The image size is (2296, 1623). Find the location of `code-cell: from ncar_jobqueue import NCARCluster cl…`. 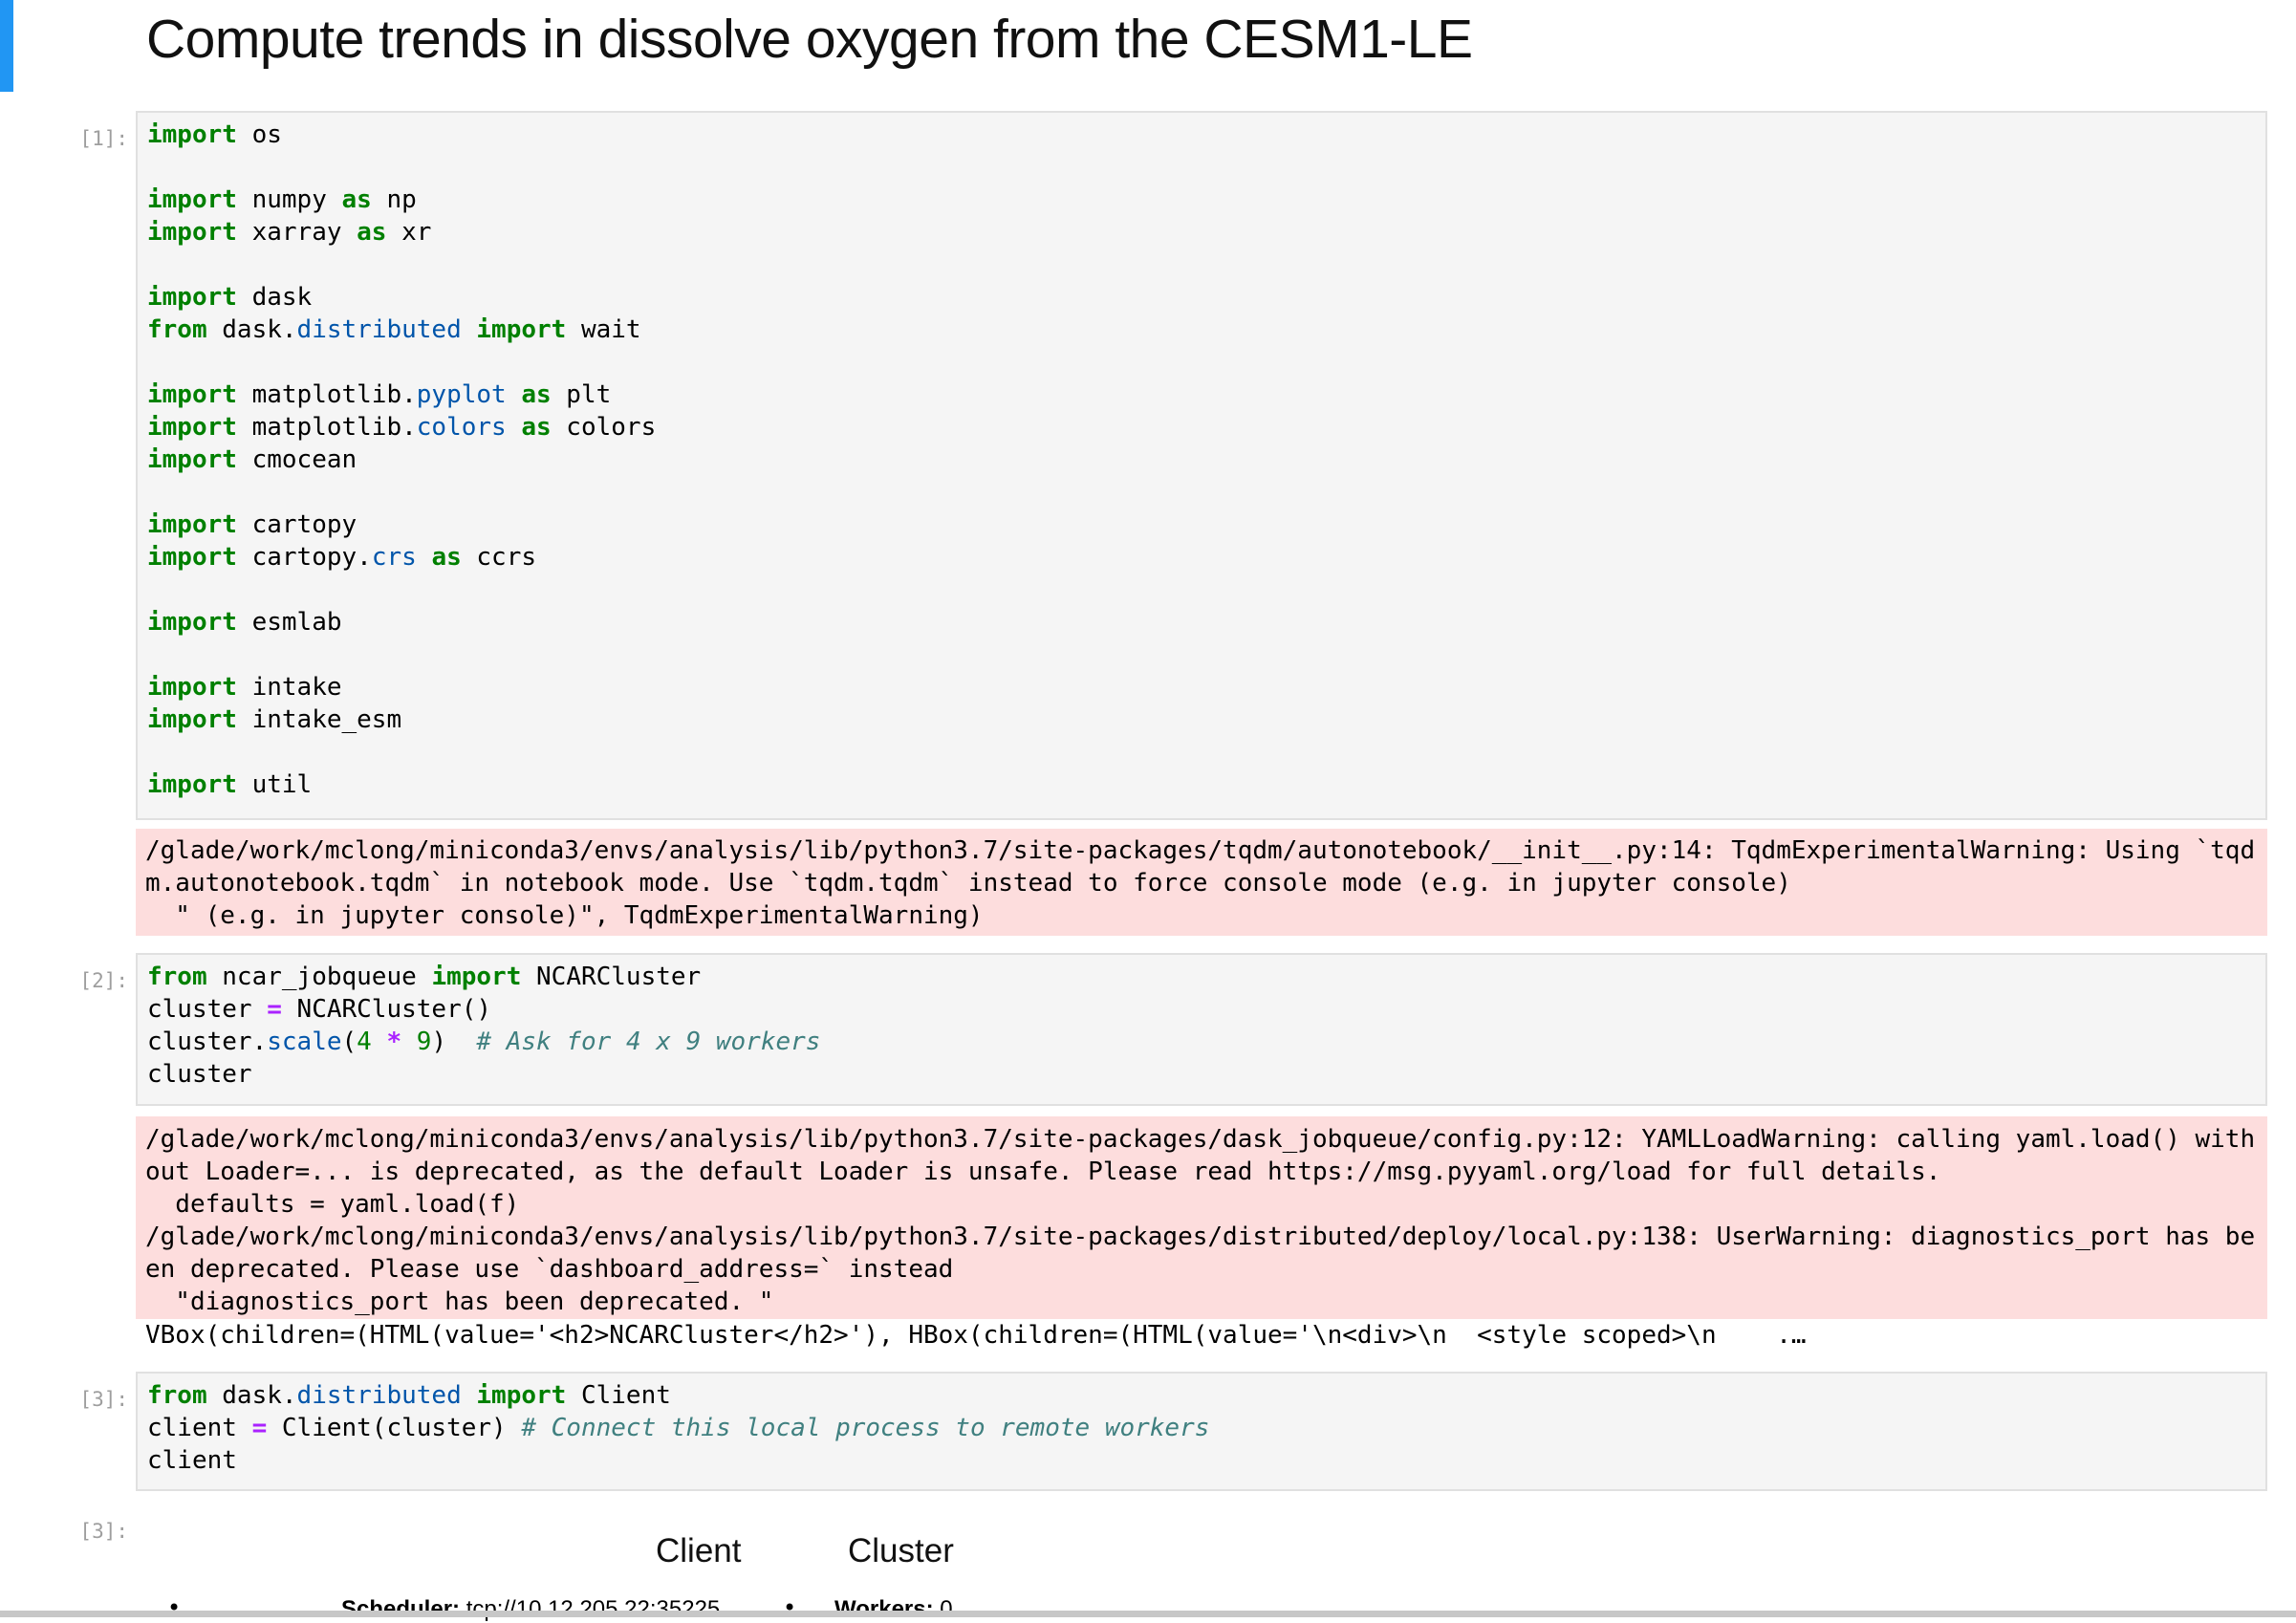

code-cell: from ncar_jobqueue import NCARCluster cl… is located at coordinates (1201, 1029).